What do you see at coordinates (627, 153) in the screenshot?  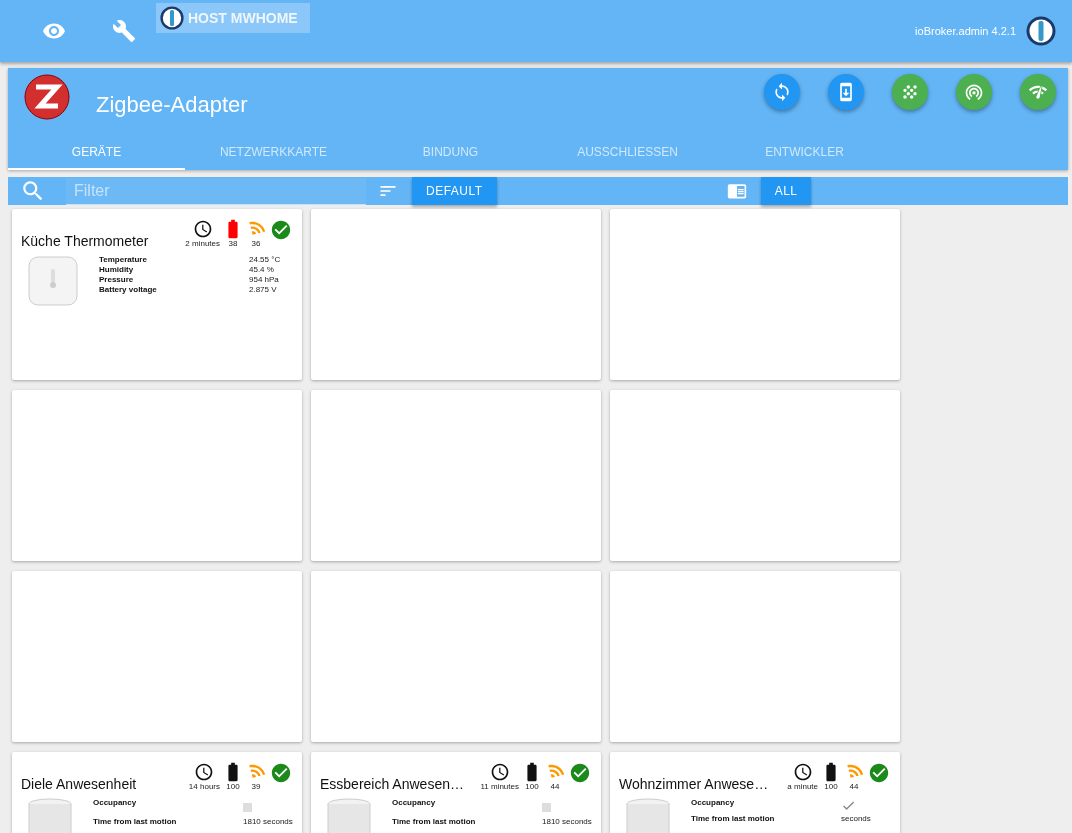 I see `tab: AUSSCHLIESSEN` at bounding box center [627, 153].